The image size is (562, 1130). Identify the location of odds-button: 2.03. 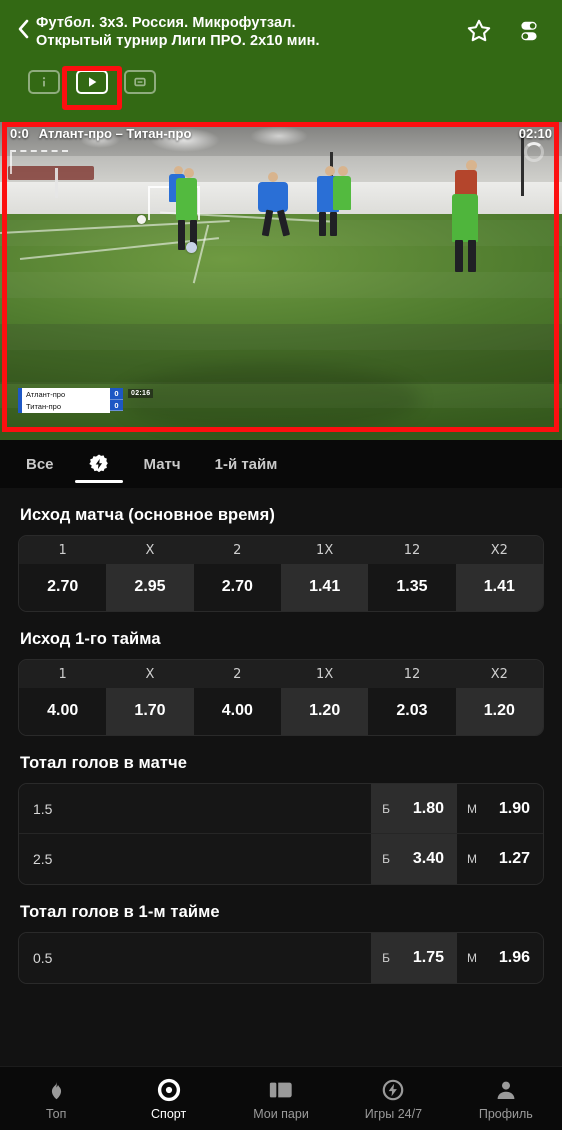
(412, 711).